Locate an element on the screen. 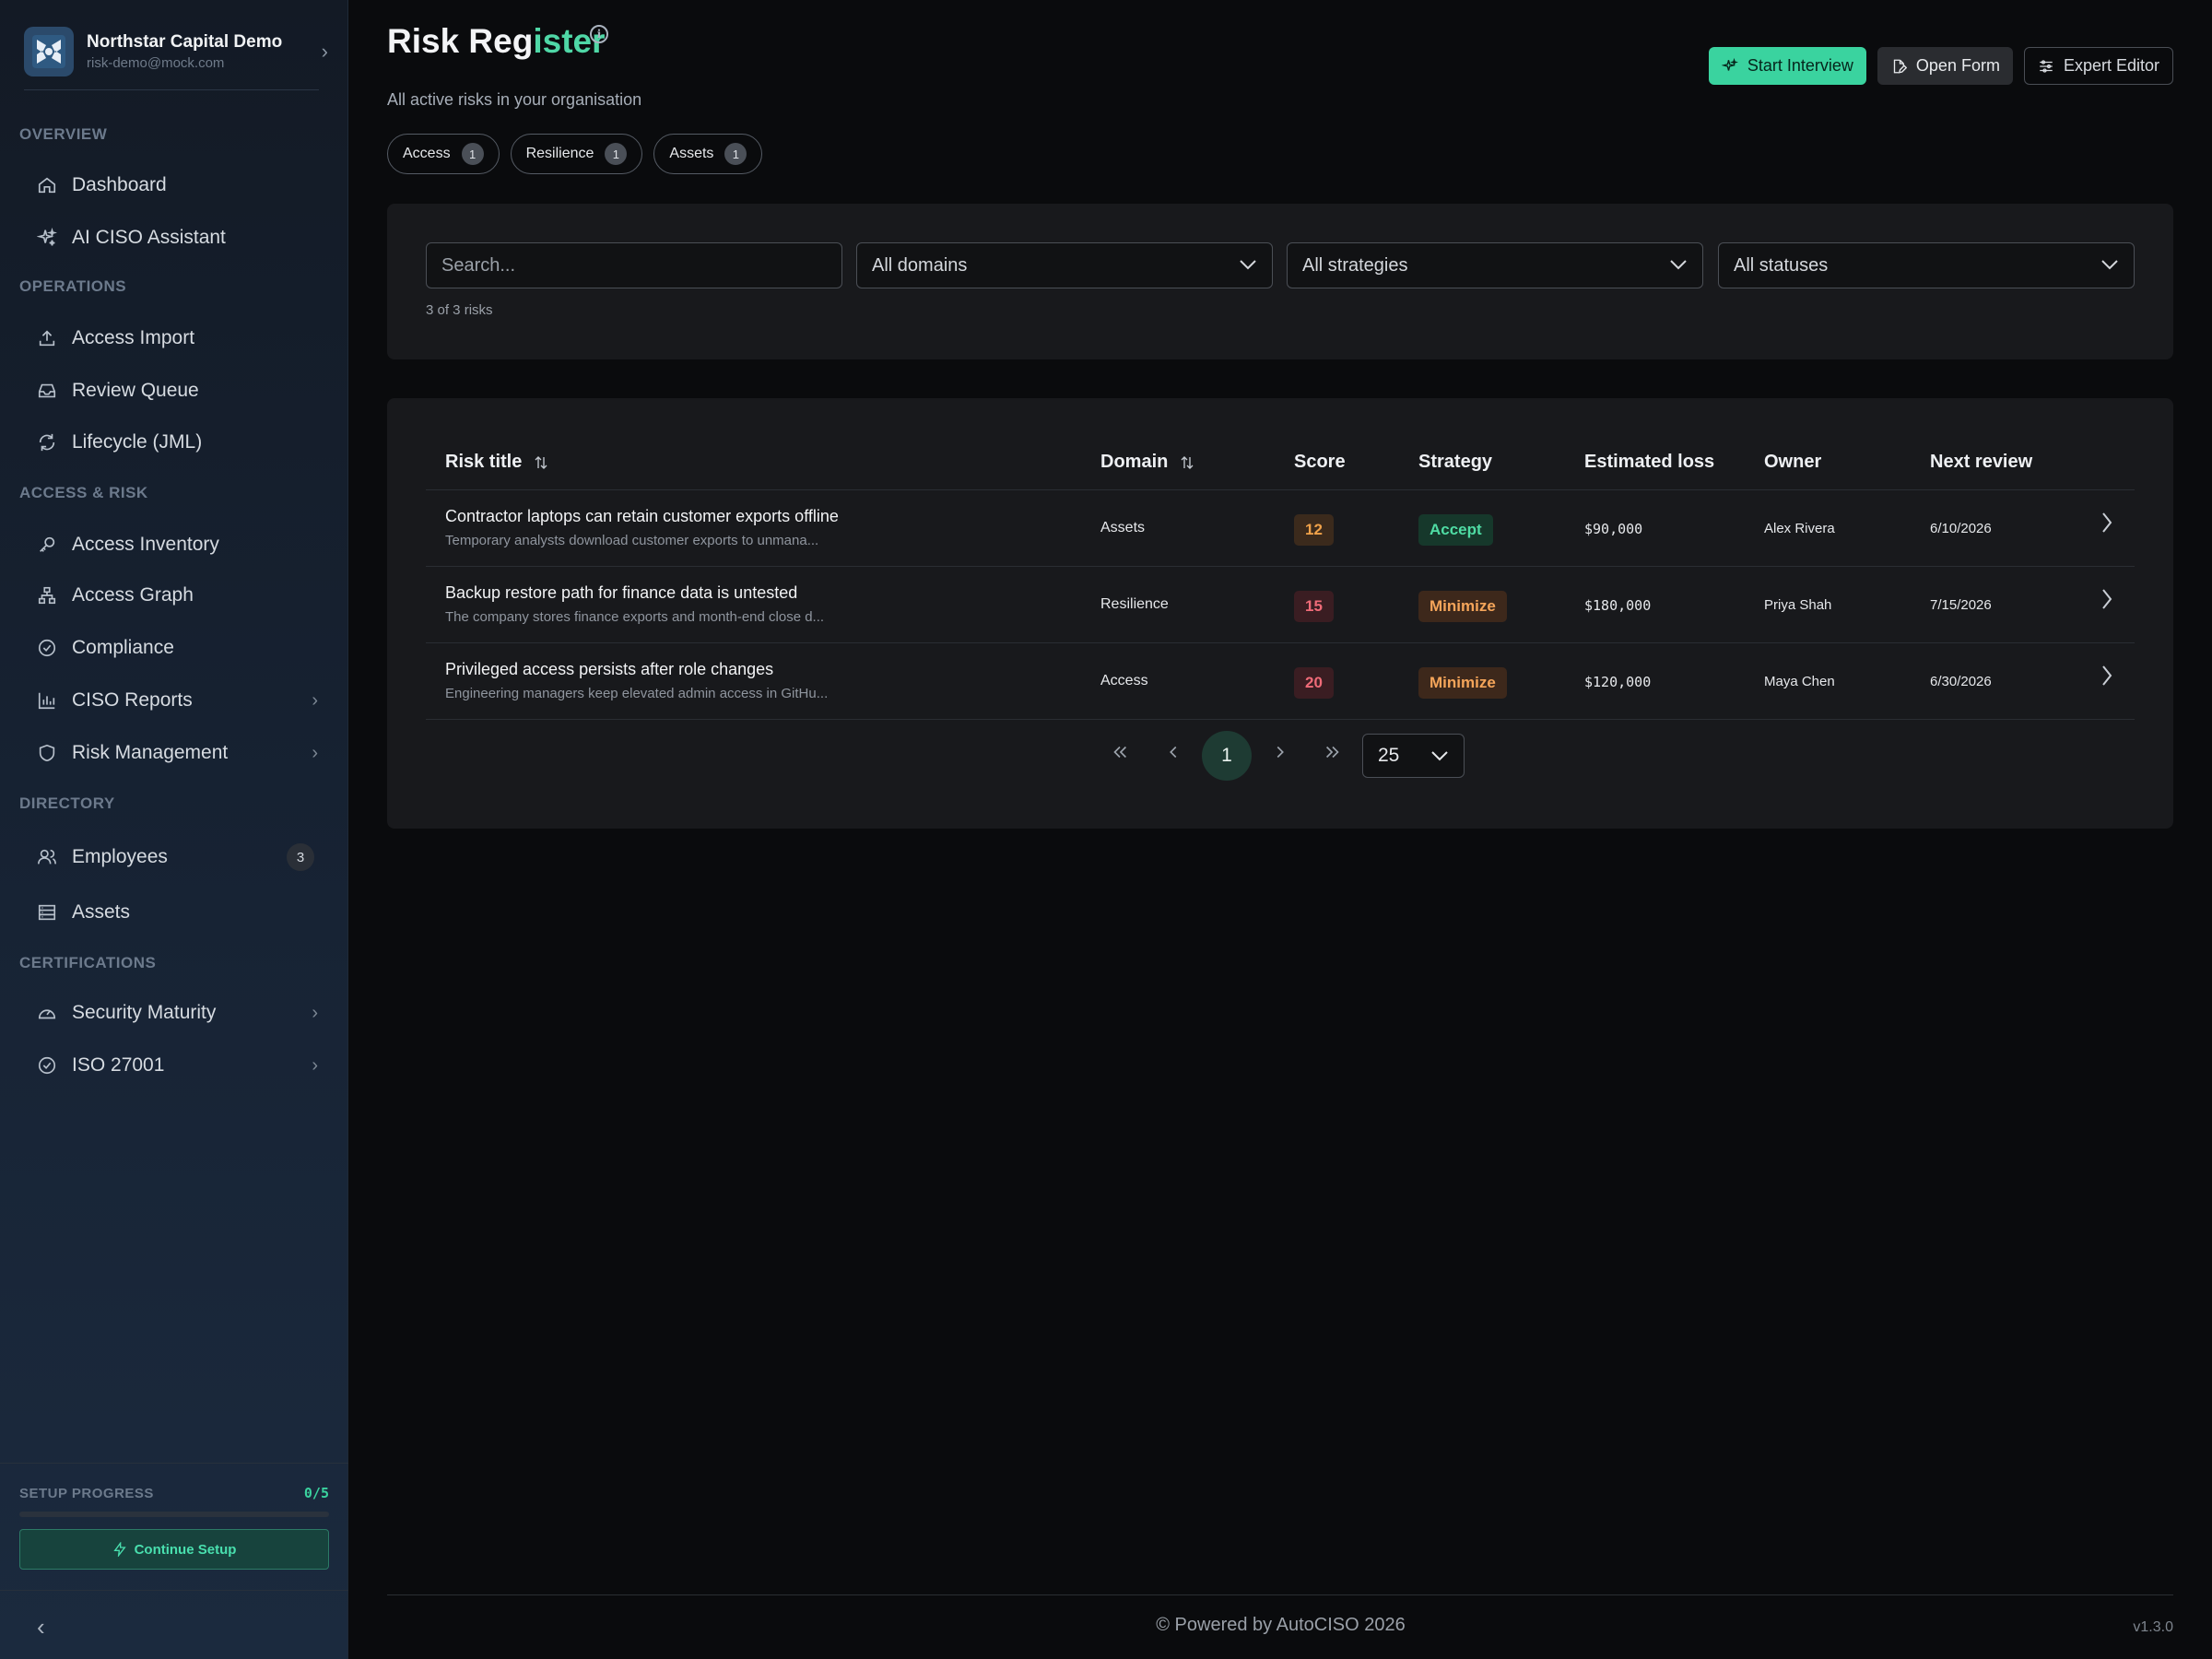 This screenshot has width=2212, height=1659. column-header-domain: Domain is located at coordinates (1147, 462).